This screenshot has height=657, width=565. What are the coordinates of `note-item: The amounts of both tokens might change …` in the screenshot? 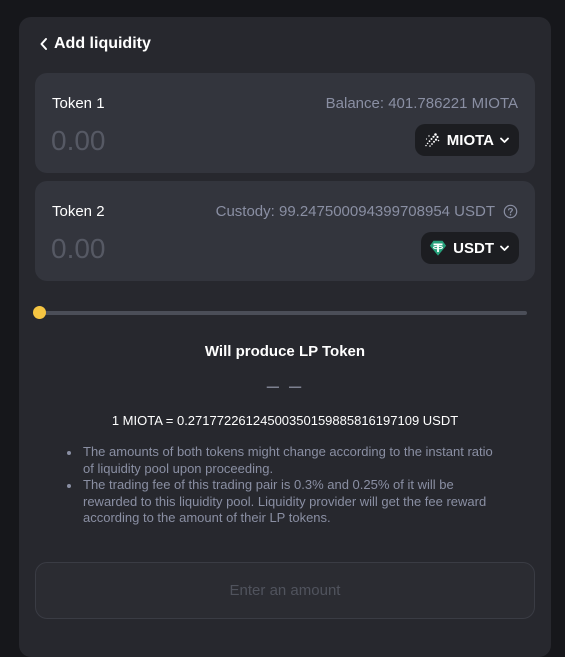 It's located at (287, 460).